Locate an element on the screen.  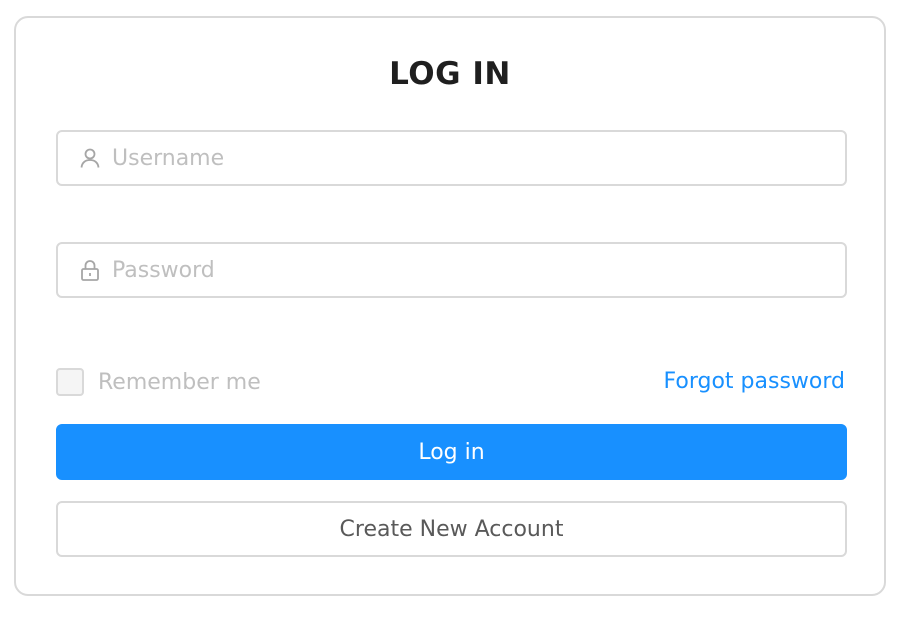
remember-me: Remember me is located at coordinates (158, 382).